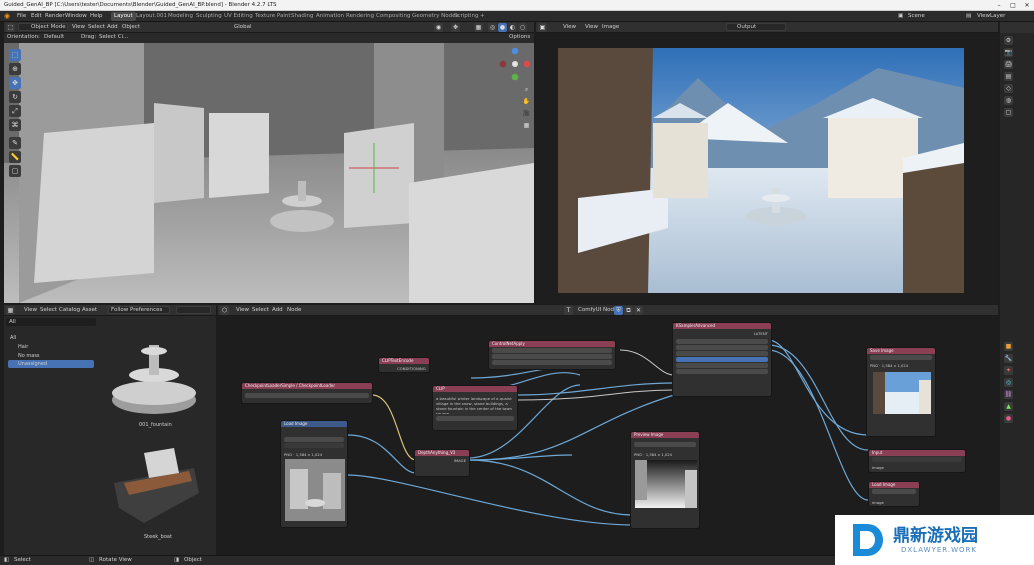  Describe the element at coordinates (526, 89) in the screenshot. I see `zoom-icon: ⌕` at that location.